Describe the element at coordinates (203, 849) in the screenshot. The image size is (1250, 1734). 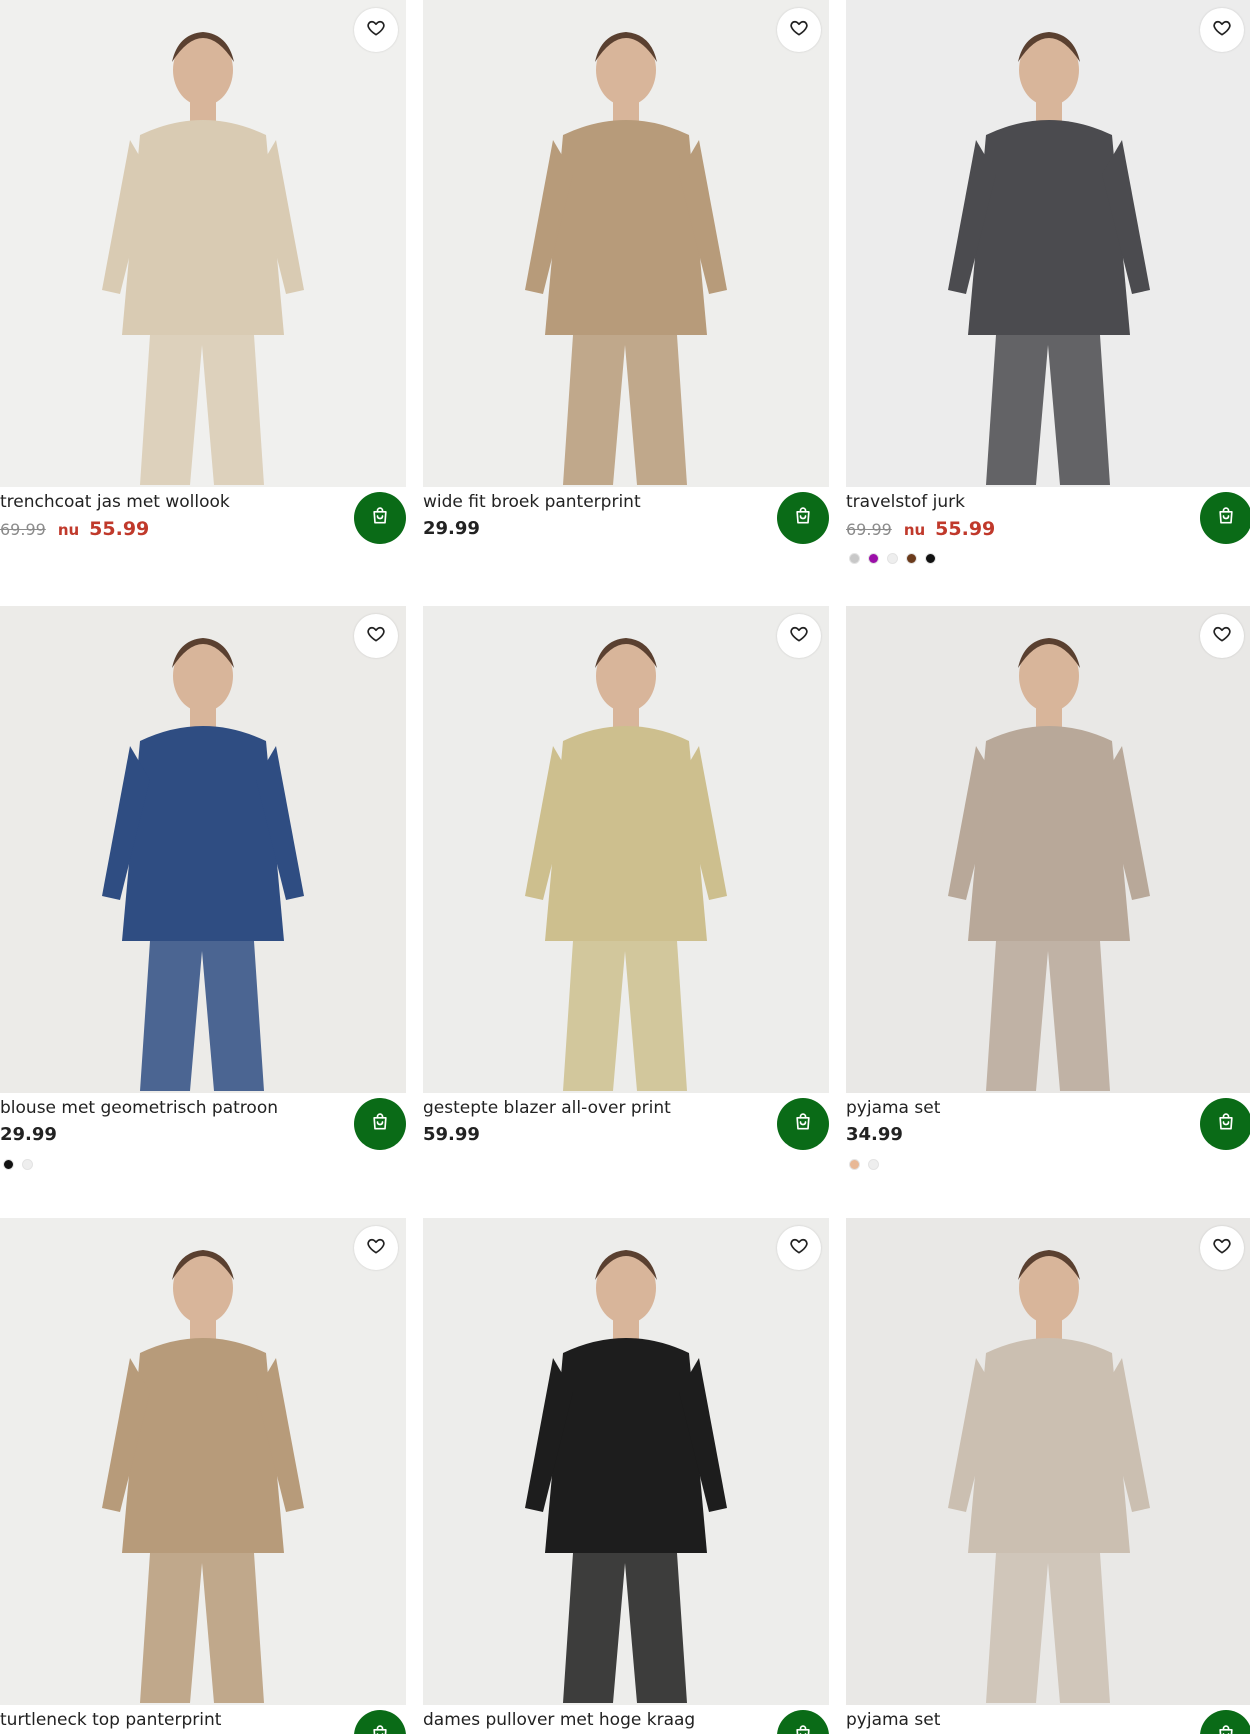
I see `geometric-blouse-photo` at that location.